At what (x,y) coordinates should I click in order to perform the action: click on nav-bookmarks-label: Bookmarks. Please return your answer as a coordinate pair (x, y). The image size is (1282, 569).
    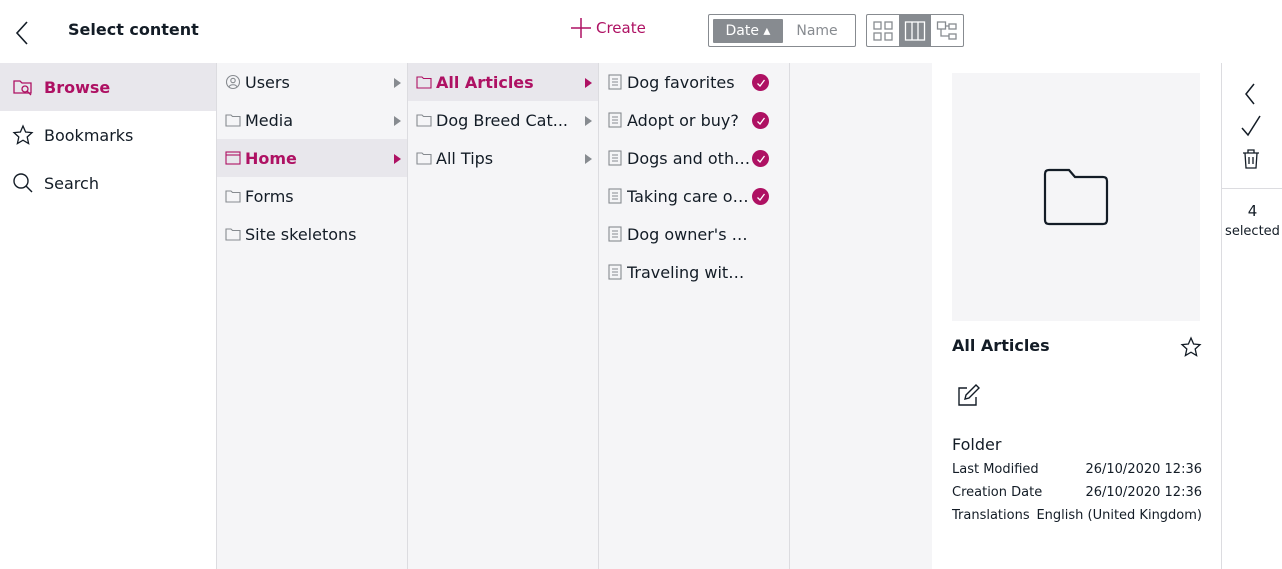
    Looking at the image, I should click on (89, 135).